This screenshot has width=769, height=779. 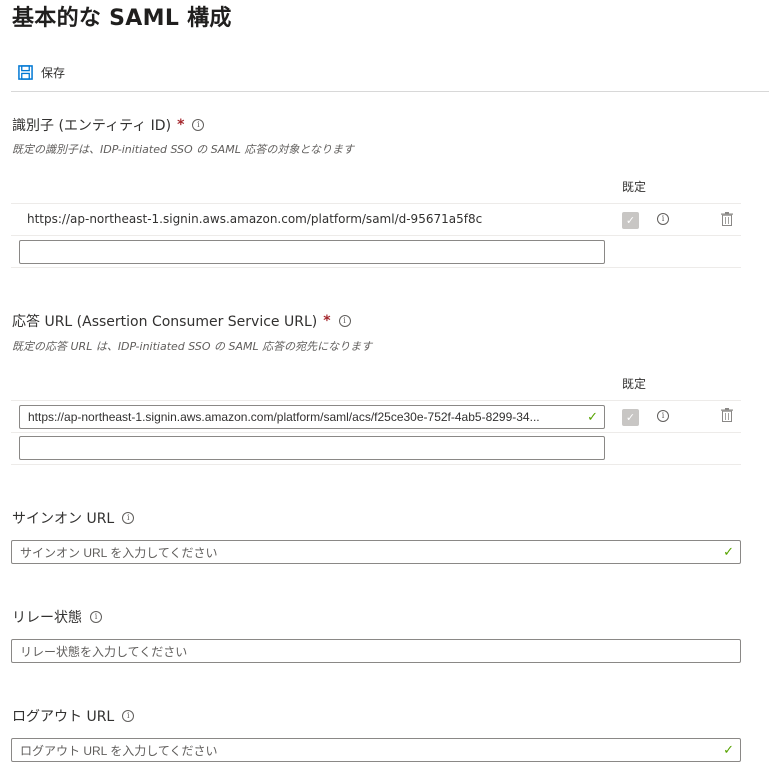 I want to click on reply-url-default-checkbox: ✓, so click(x=630, y=417).